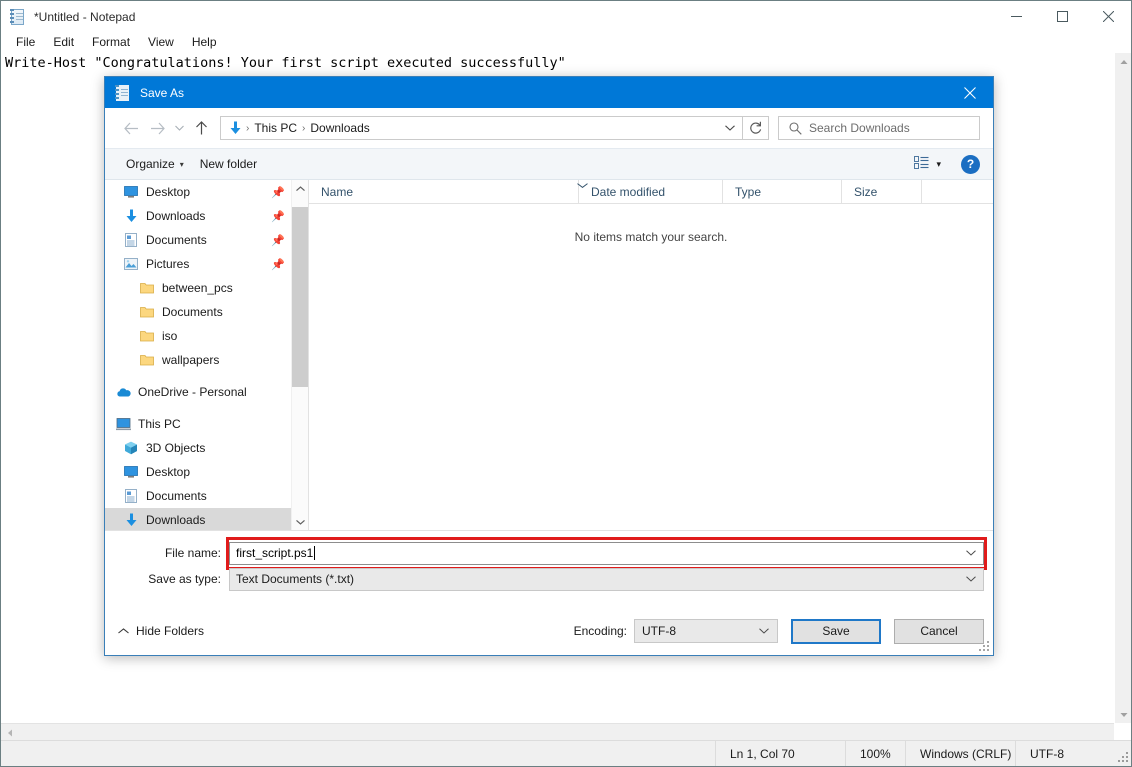 Image resolution: width=1132 pixels, height=767 pixels. I want to click on breadcrumb-this-pc: This PC, so click(275, 128).